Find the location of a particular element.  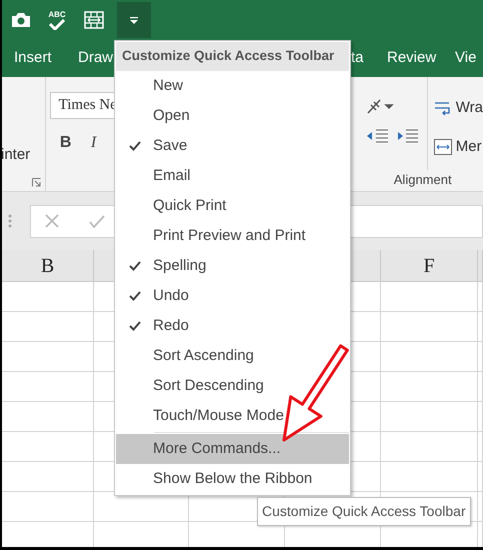

group-label: Alignment is located at coordinates (422, 179).